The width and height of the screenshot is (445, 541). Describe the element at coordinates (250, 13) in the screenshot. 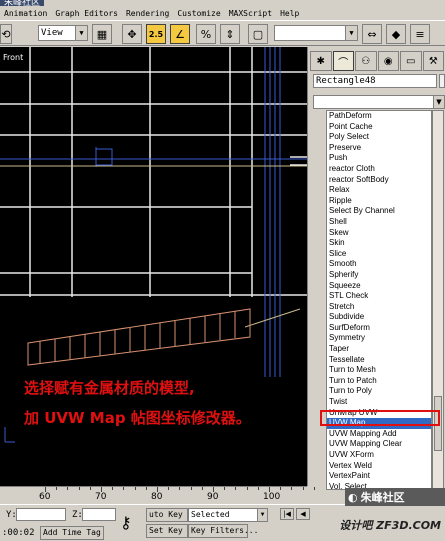

I see `menu-maxscript: MAXScript` at that location.